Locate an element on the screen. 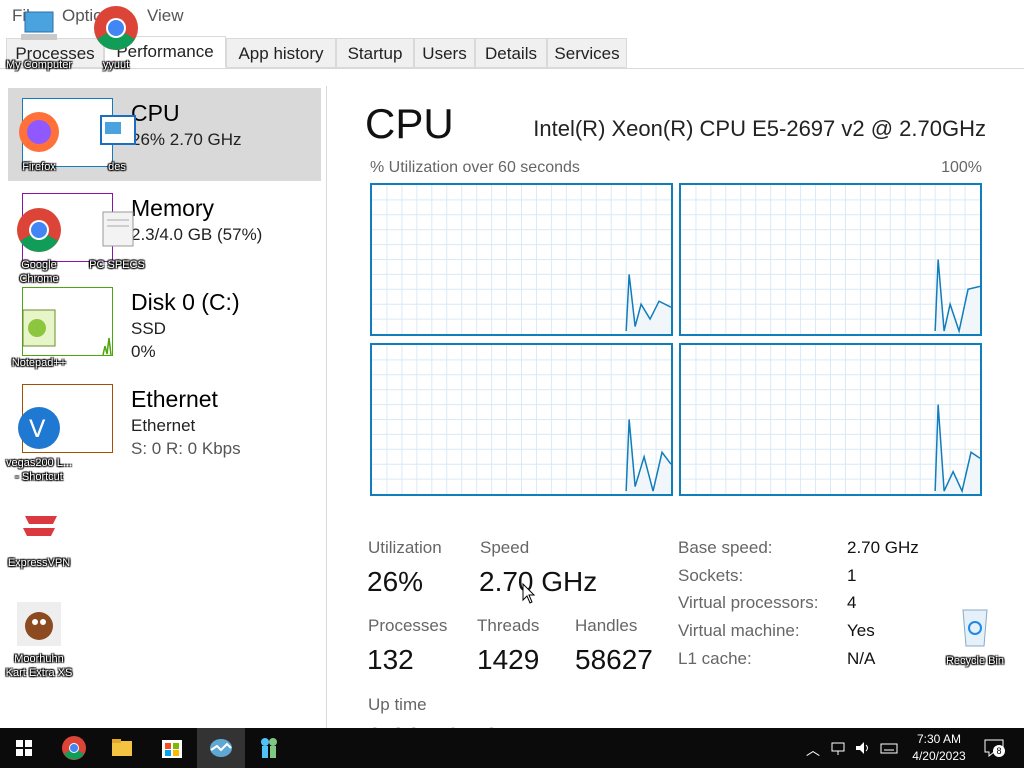  network-people-icon is located at coordinates (269, 748).